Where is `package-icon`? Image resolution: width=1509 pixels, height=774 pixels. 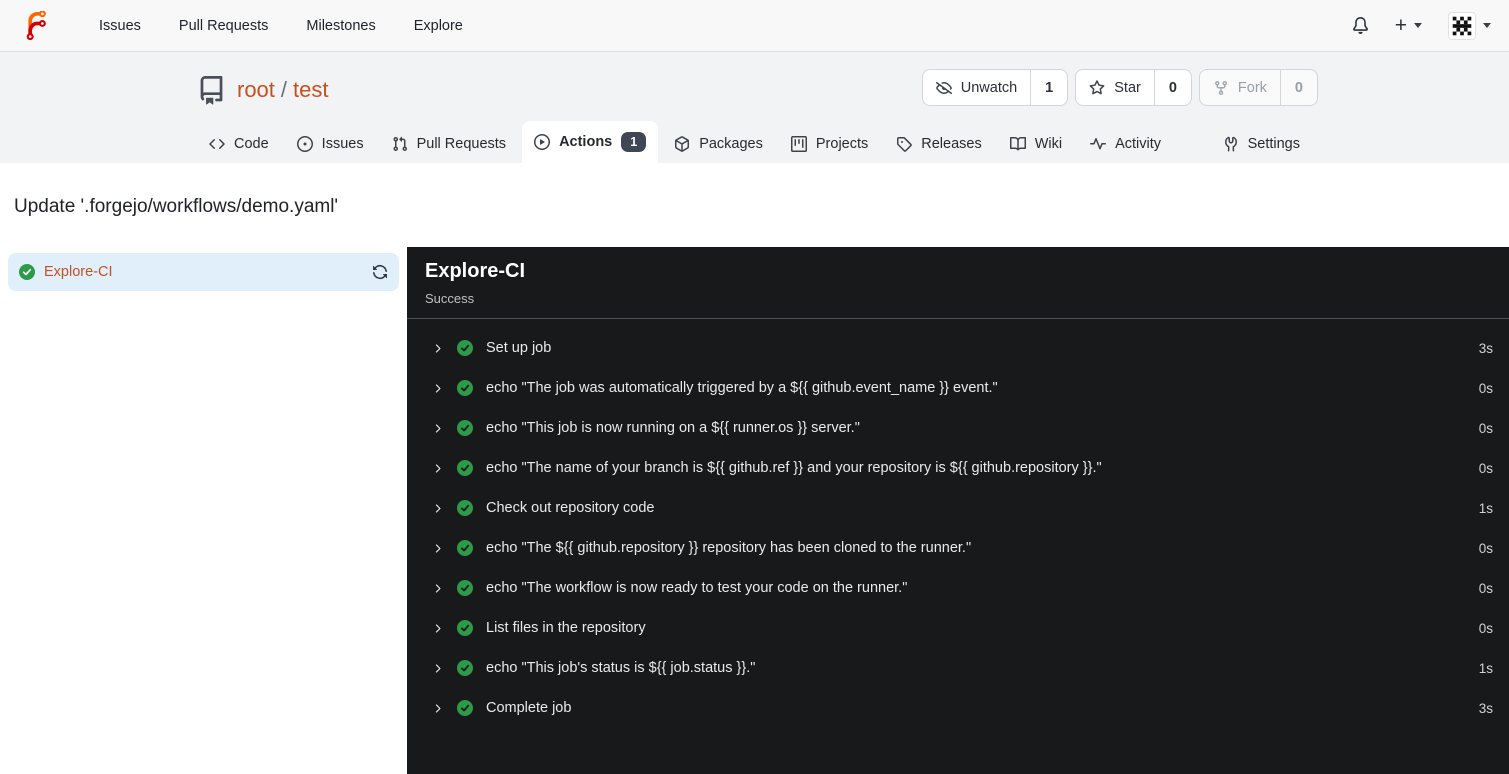
package-icon is located at coordinates (682, 144).